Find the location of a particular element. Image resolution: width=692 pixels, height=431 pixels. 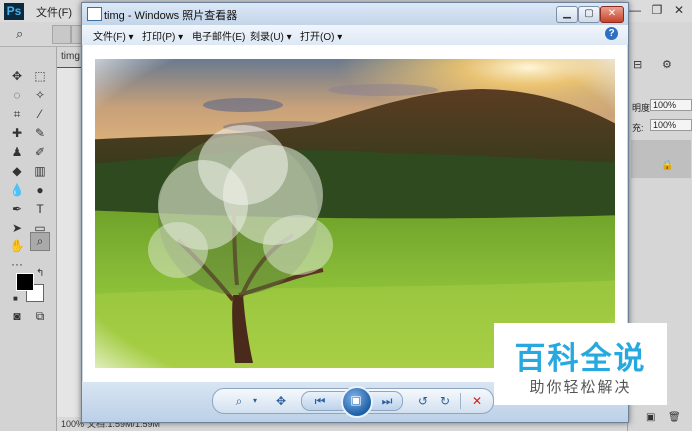

ps-canvas-strip is located at coordinates (69, 244).